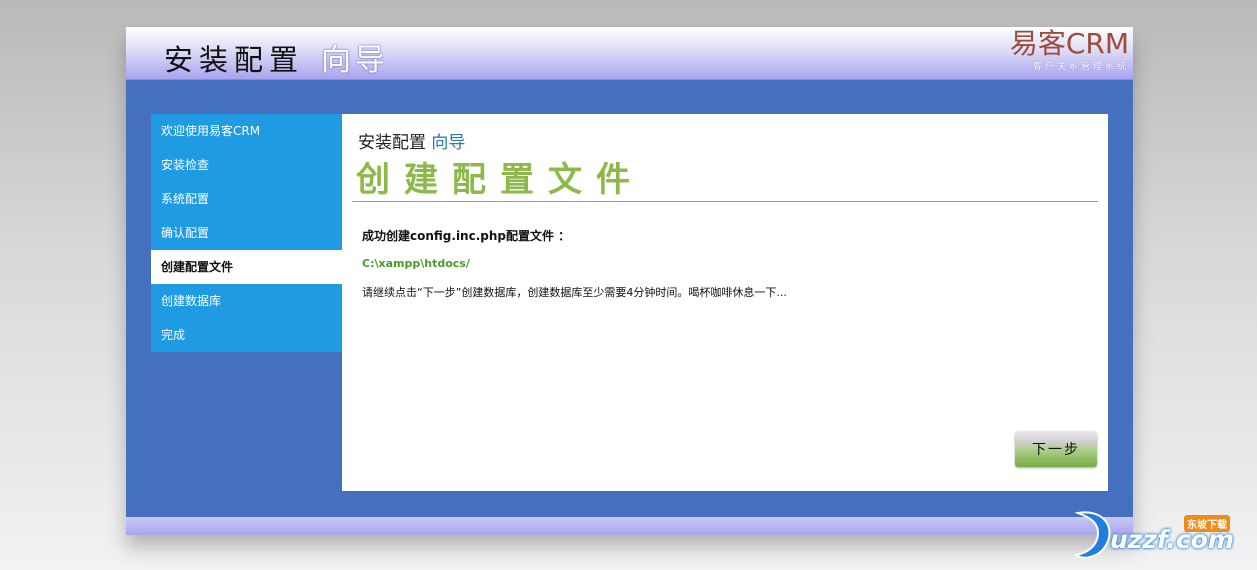 Image resolution: width=1257 pixels, height=570 pixels. What do you see at coordinates (234, 60) in the screenshot?
I see `header-title: 安装配置` at bounding box center [234, 60].